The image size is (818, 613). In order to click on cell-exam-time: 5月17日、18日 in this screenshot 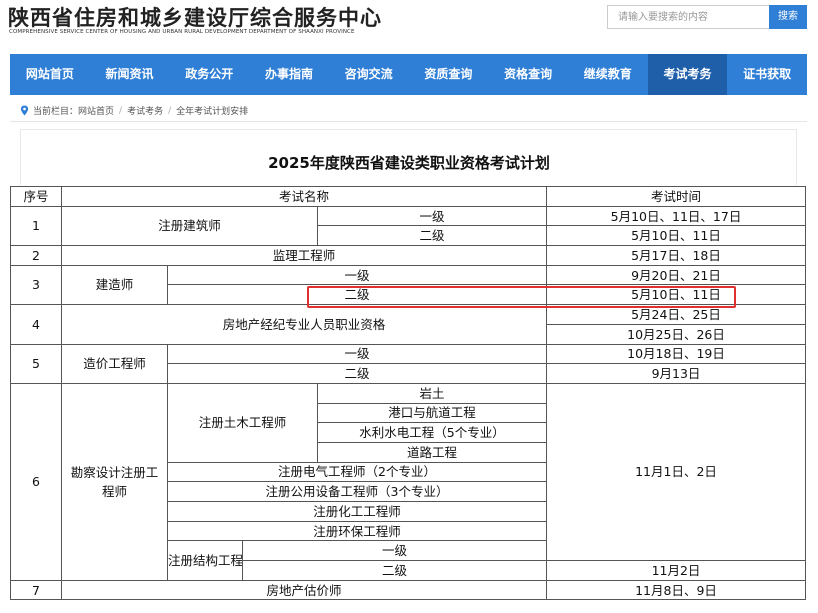, I will do `click(676, 255)`.